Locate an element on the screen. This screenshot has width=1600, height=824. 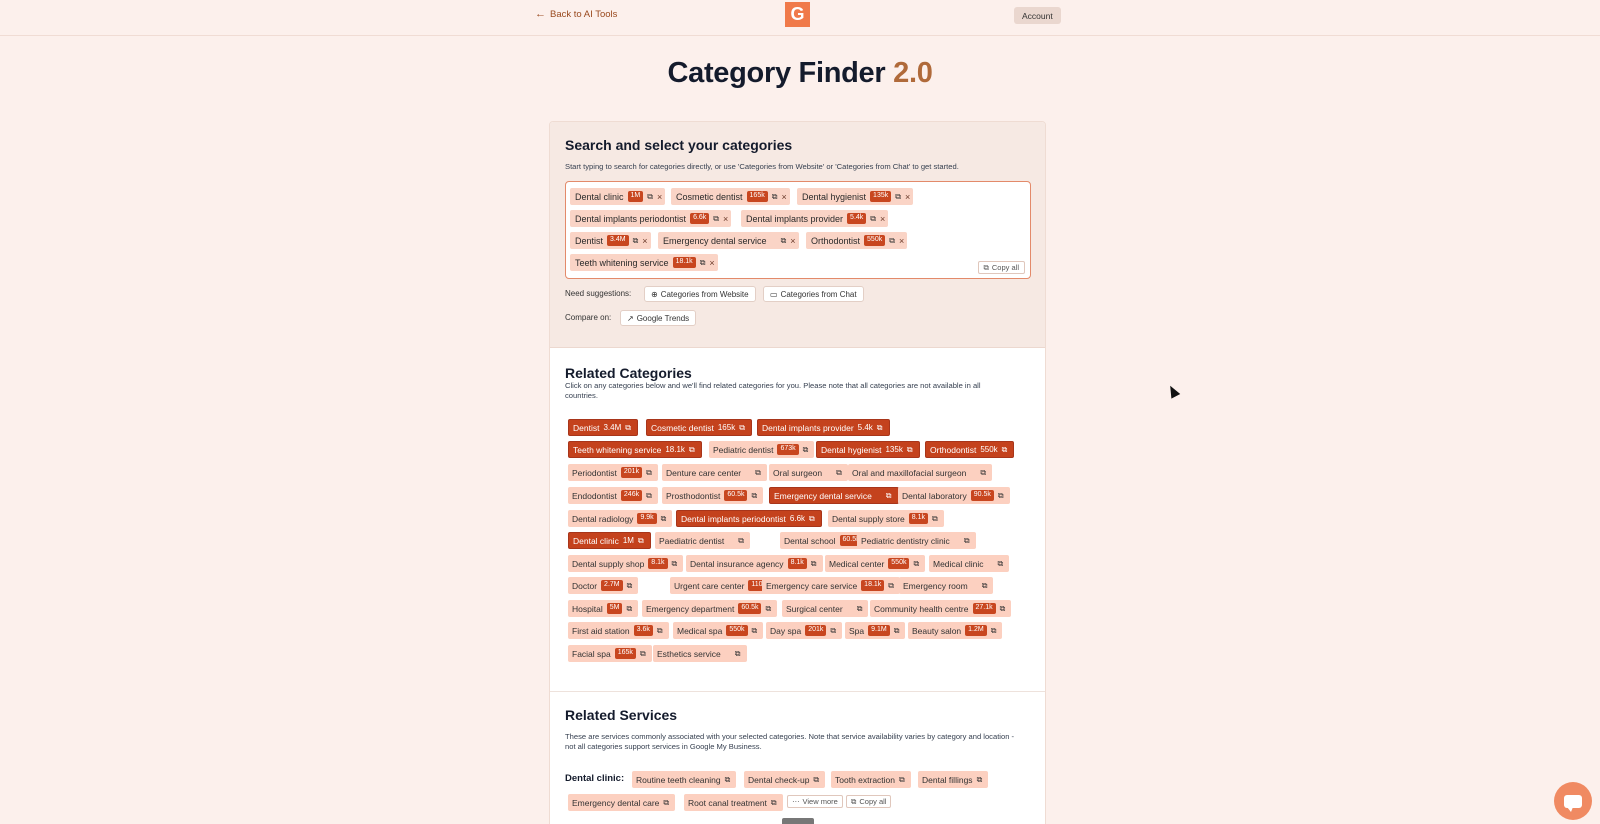
related-category-chip: Dental clinic 1M ⧉ is located at coordinates (609, 540).